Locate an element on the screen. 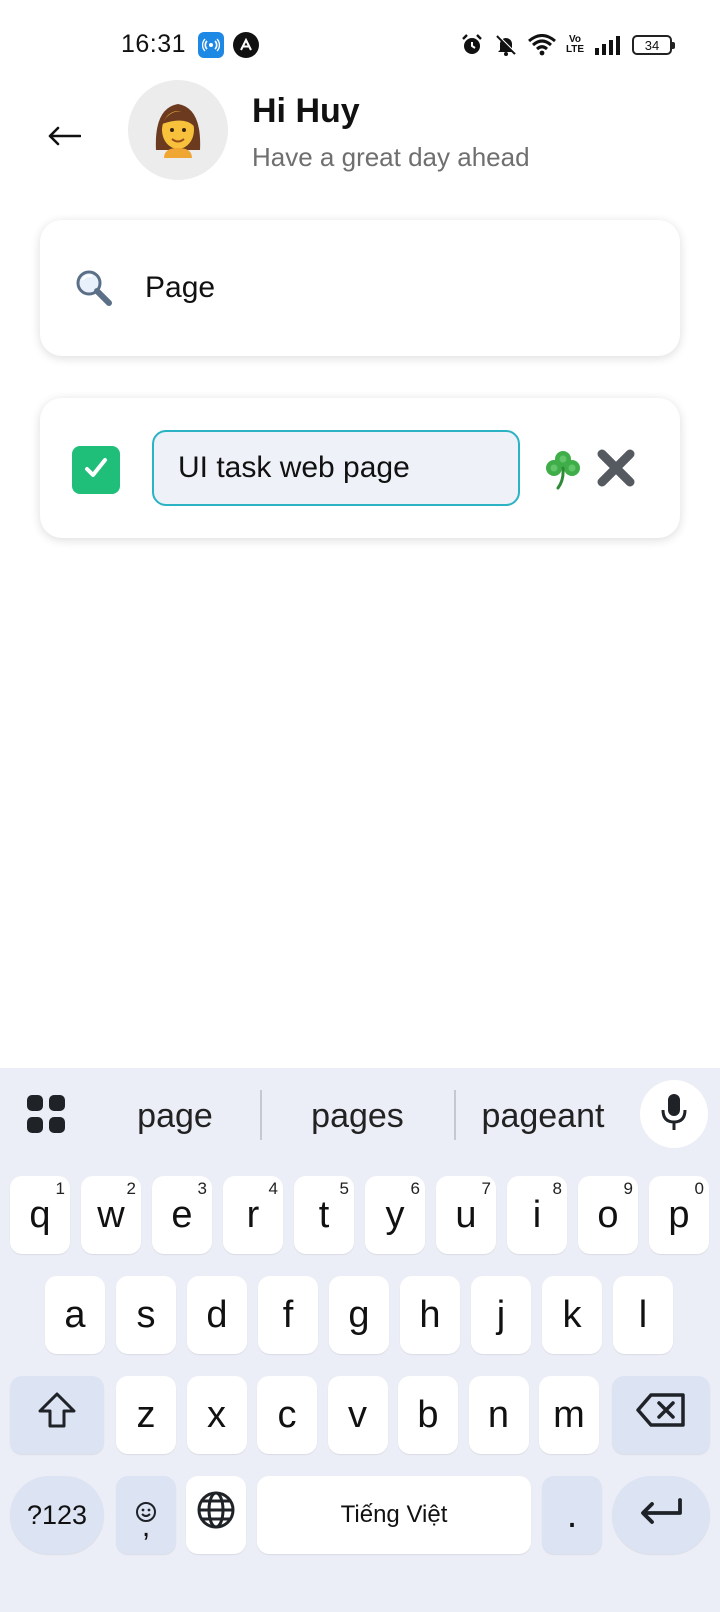 The width and height of the screenshot is (720, 1612). symbols-key: ?123 is located at coordinates (57, 1515).